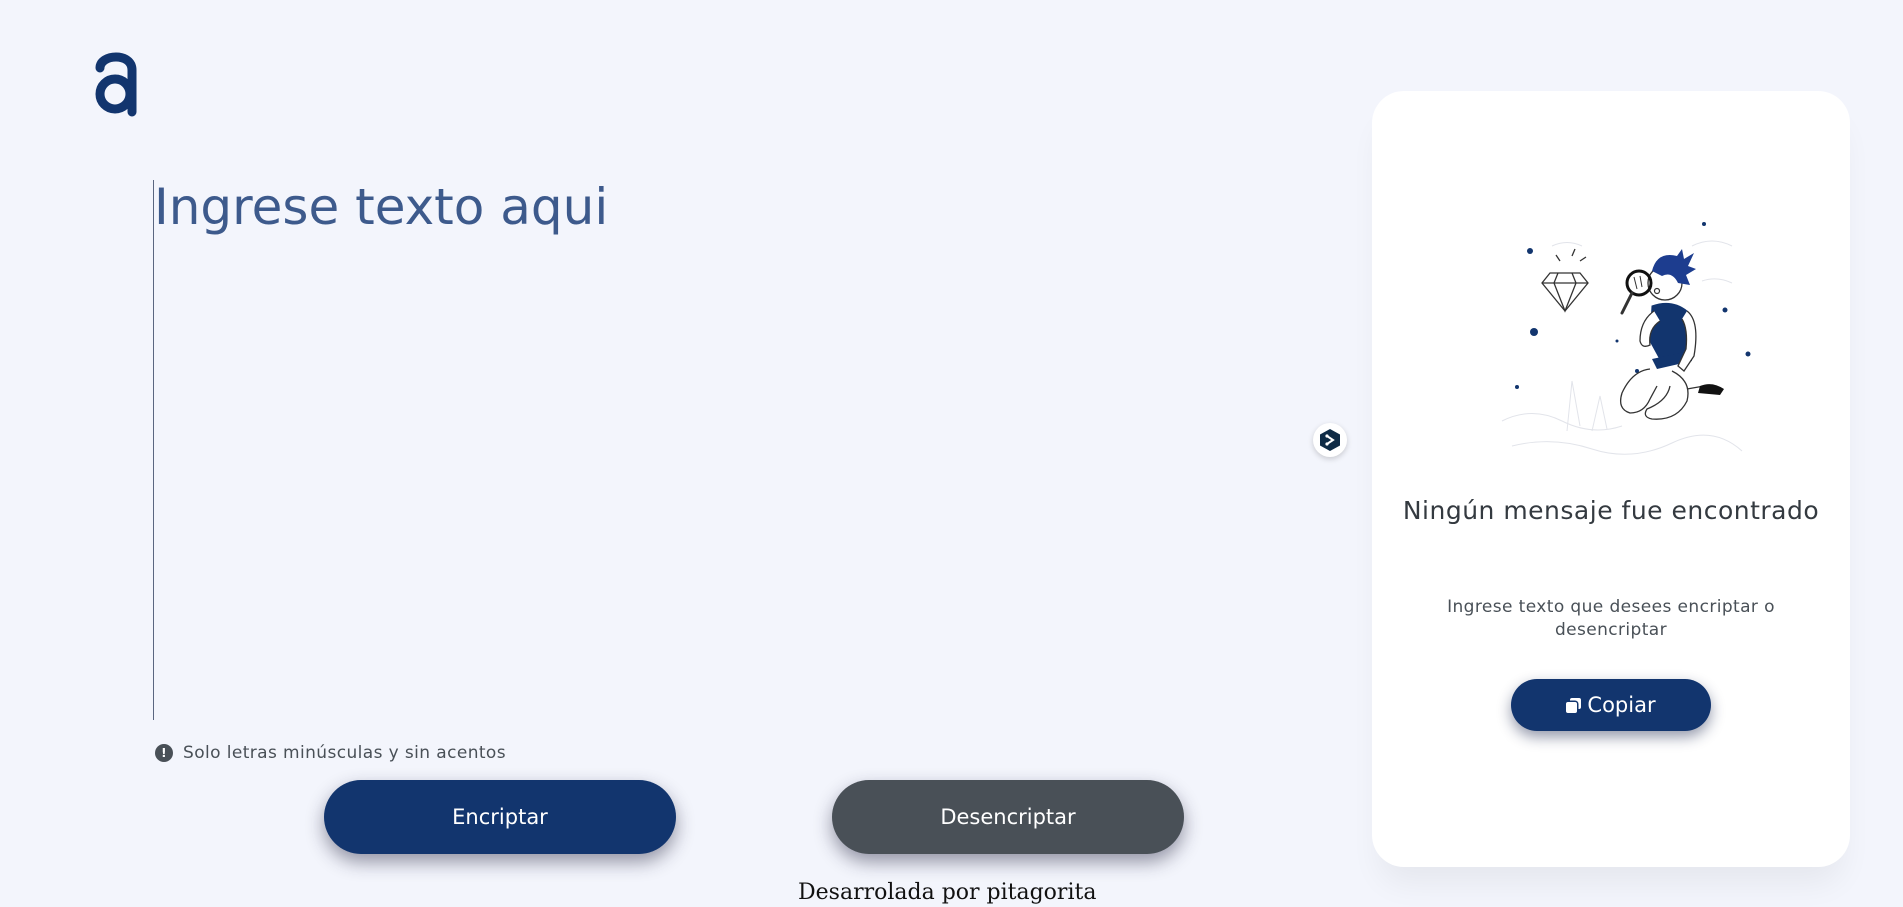 This screenshot has height=907, width=1903. I want to click on decrypt-button: Desencriptar, so click(1008, 817).